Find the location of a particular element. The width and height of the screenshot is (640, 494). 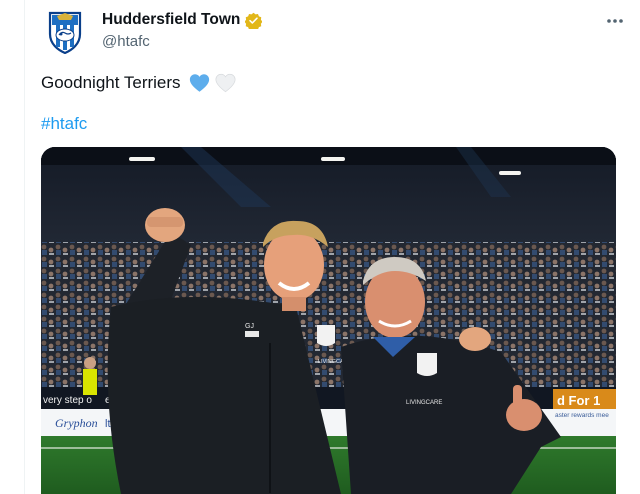

board-left-text: Gryphon is located at coordinates (76, 423).